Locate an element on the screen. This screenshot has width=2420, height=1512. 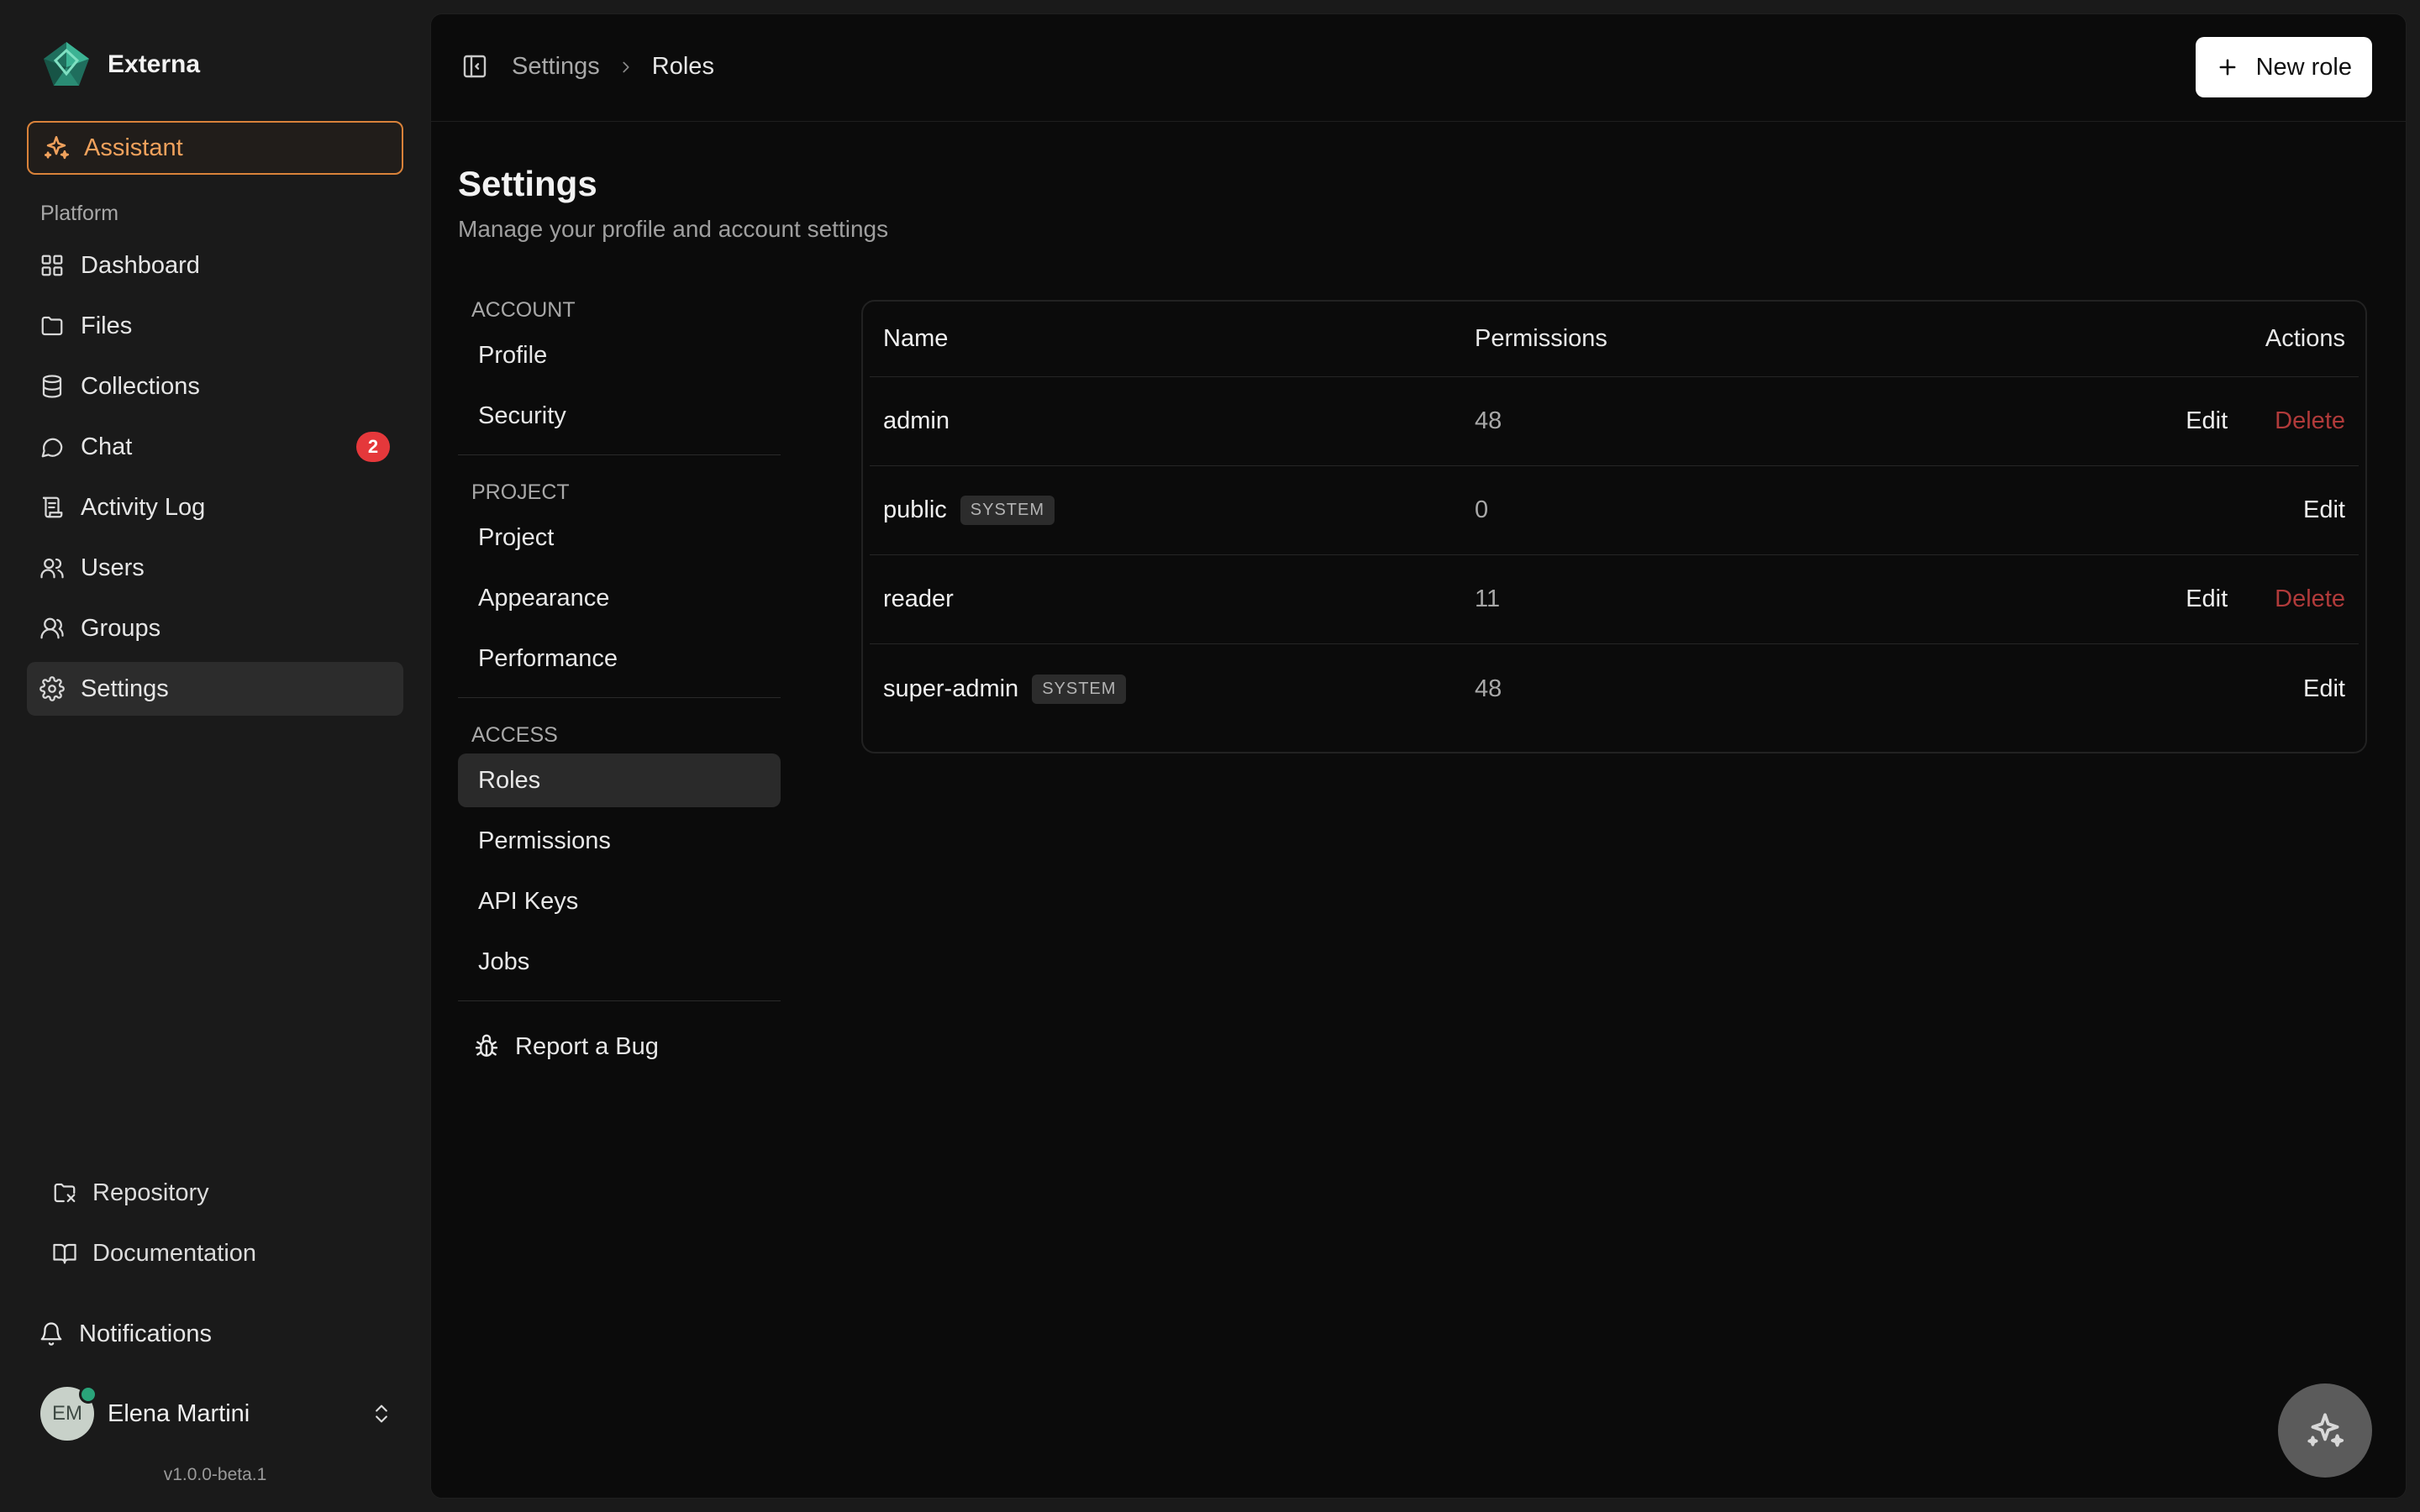
subnav-item-permissions: Permissions is located at coordinates (619, 841).